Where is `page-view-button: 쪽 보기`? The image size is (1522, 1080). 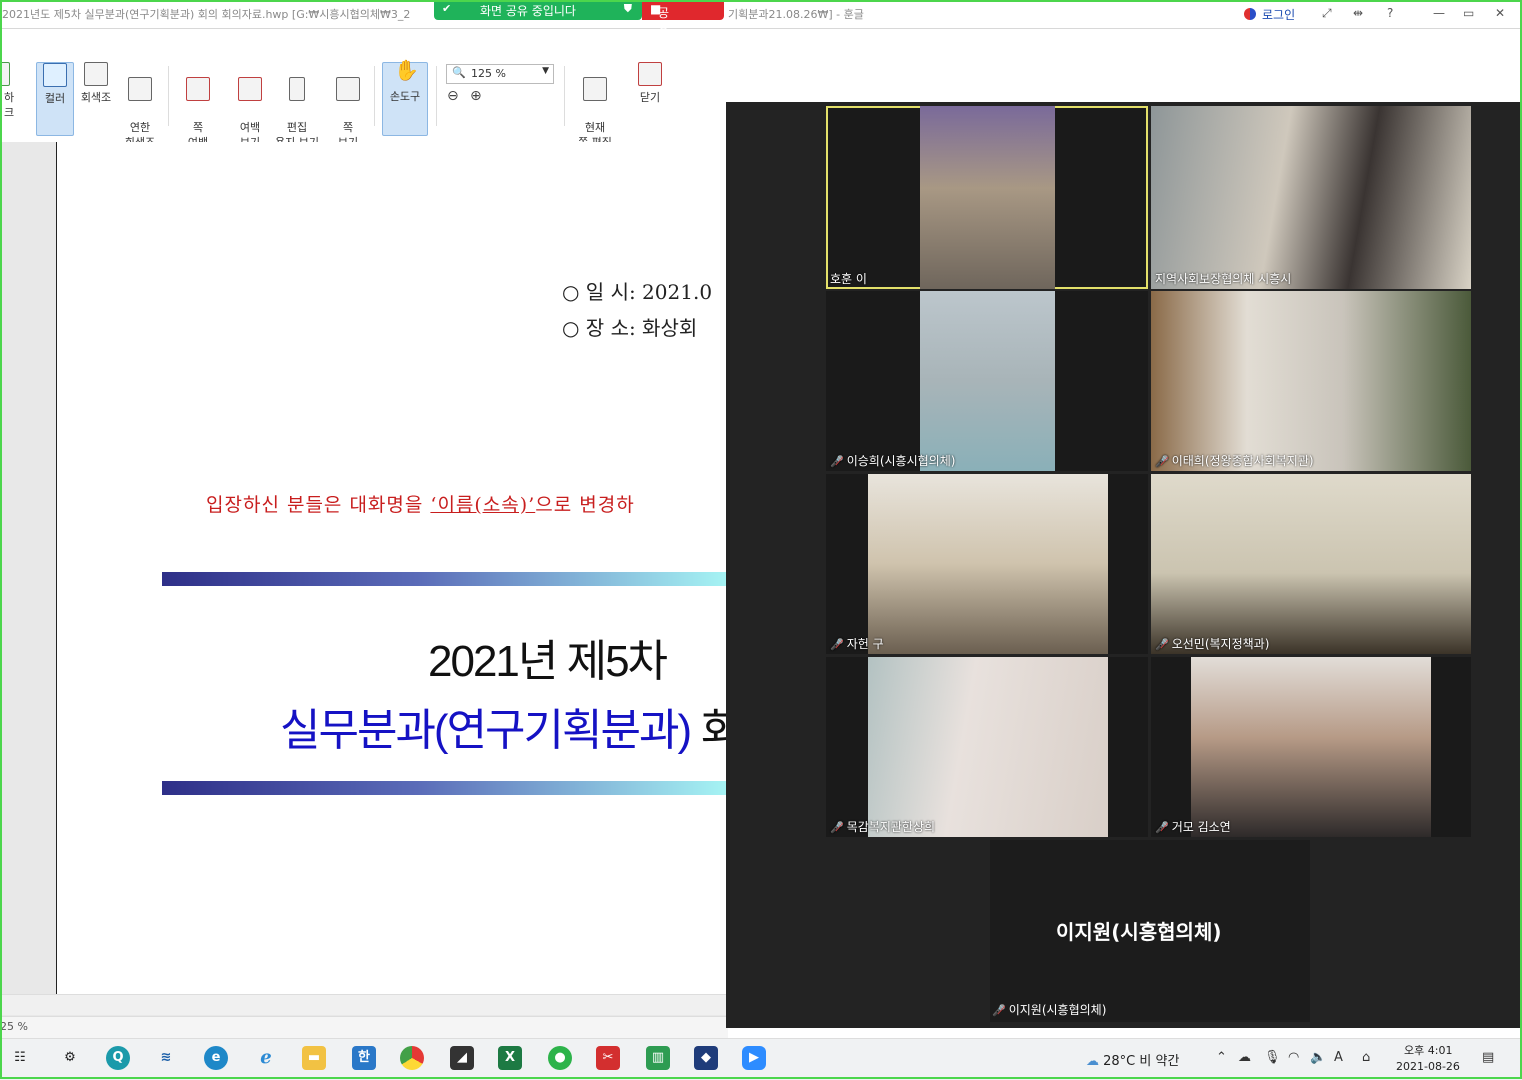
page-view-button: 쪽 보기 is located at coordinates (348, 105).